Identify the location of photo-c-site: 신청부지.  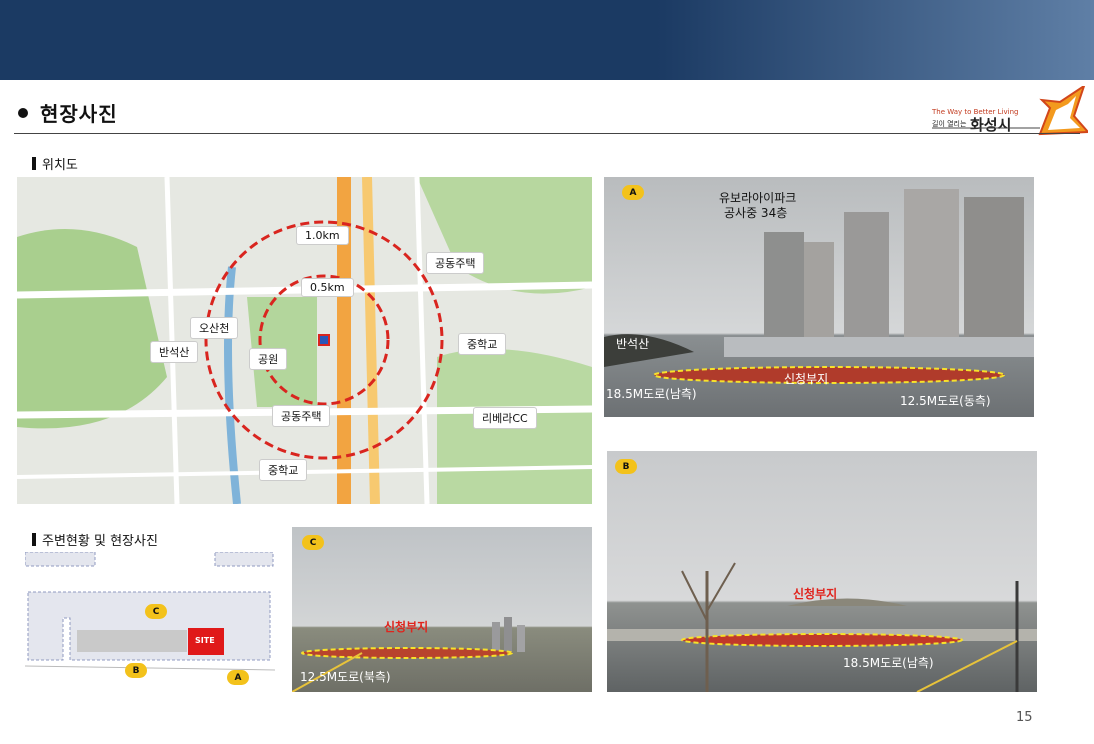
(406, 627).